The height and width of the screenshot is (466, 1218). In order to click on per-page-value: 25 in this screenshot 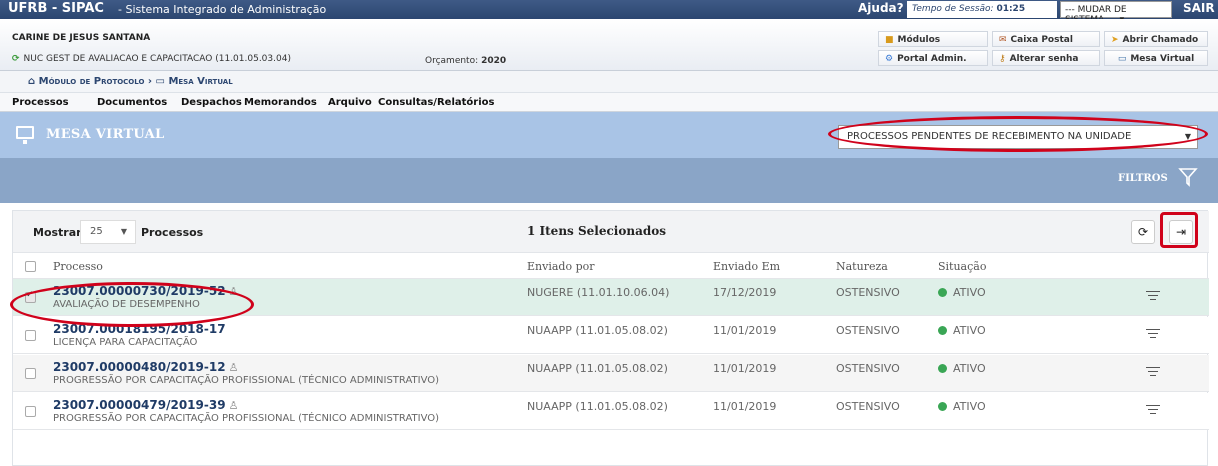, I will do `click(96, 231)`.